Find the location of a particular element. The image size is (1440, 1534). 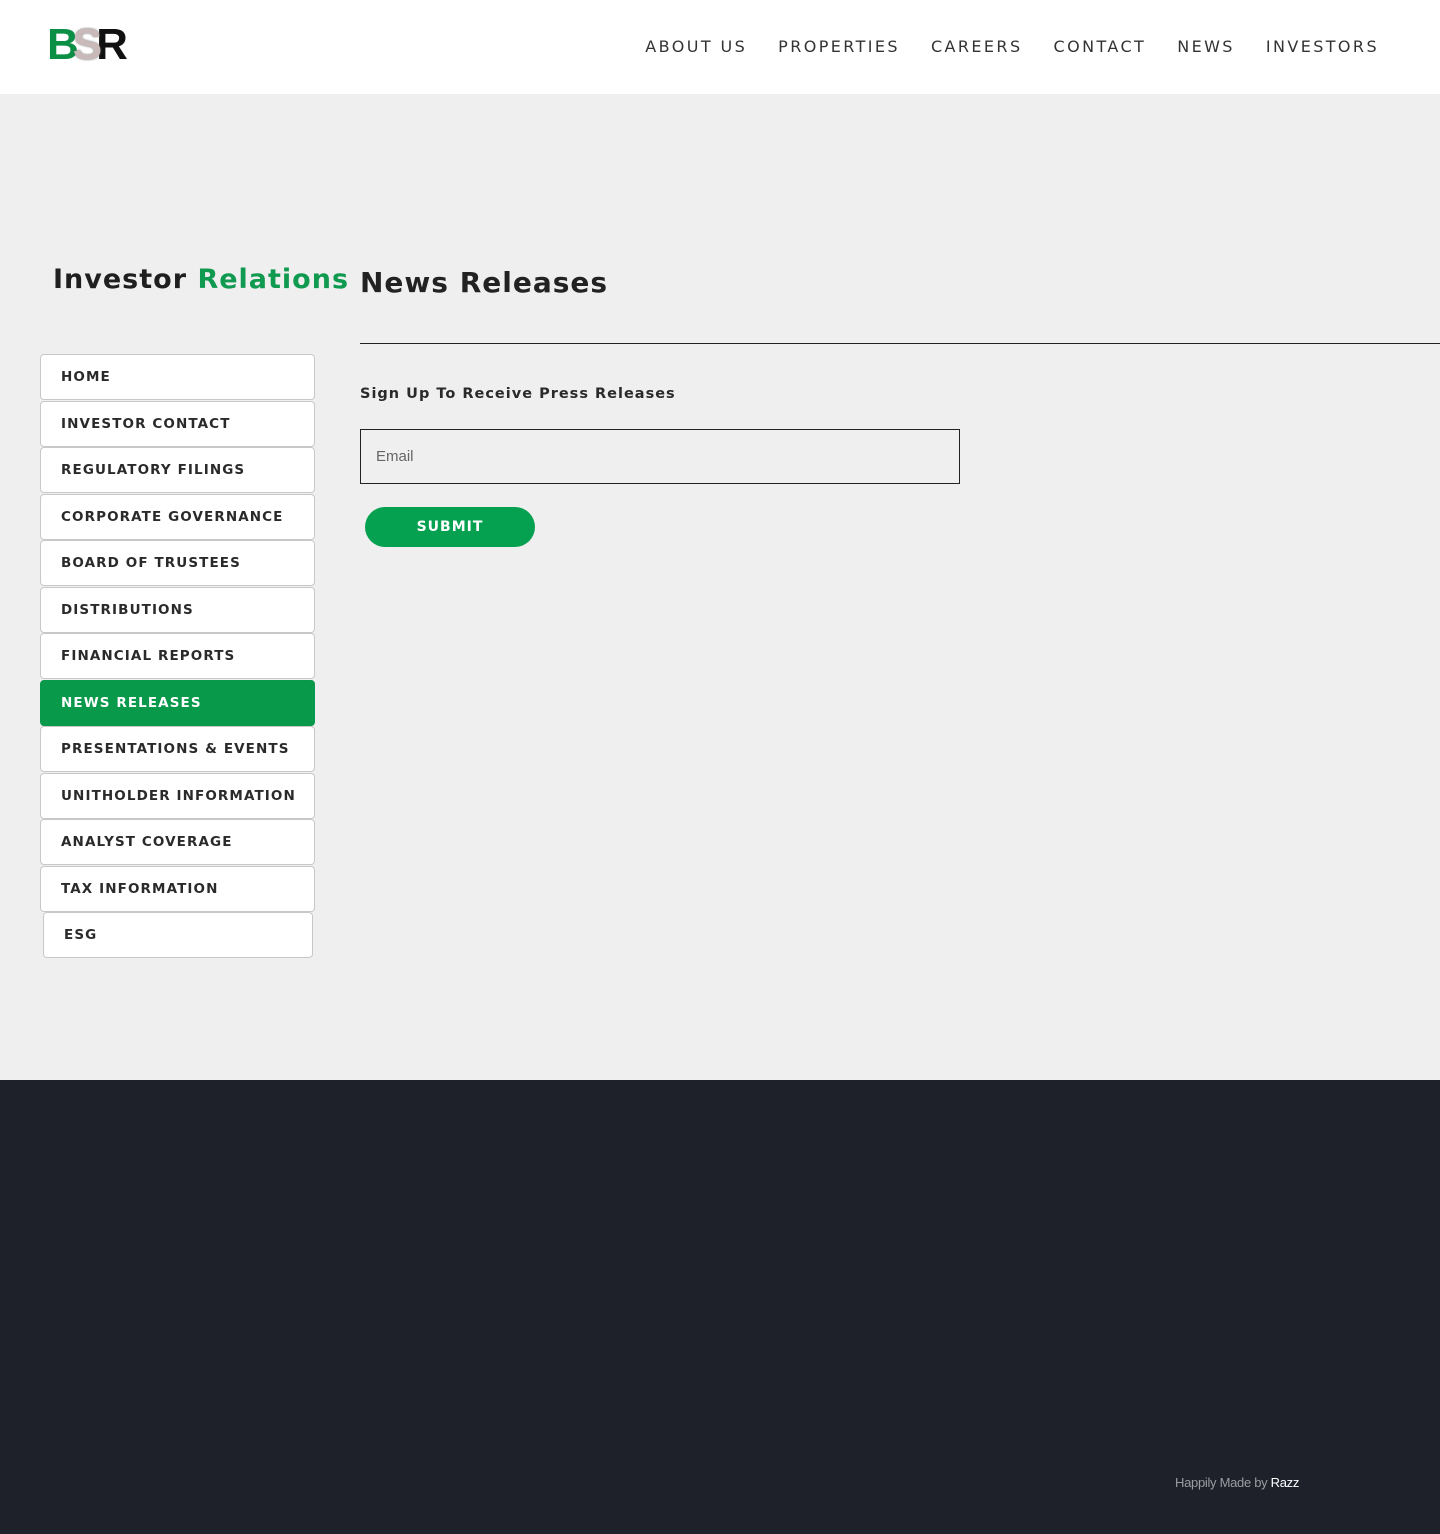

logo-letter-r: R is located at coordinates (112, 44).